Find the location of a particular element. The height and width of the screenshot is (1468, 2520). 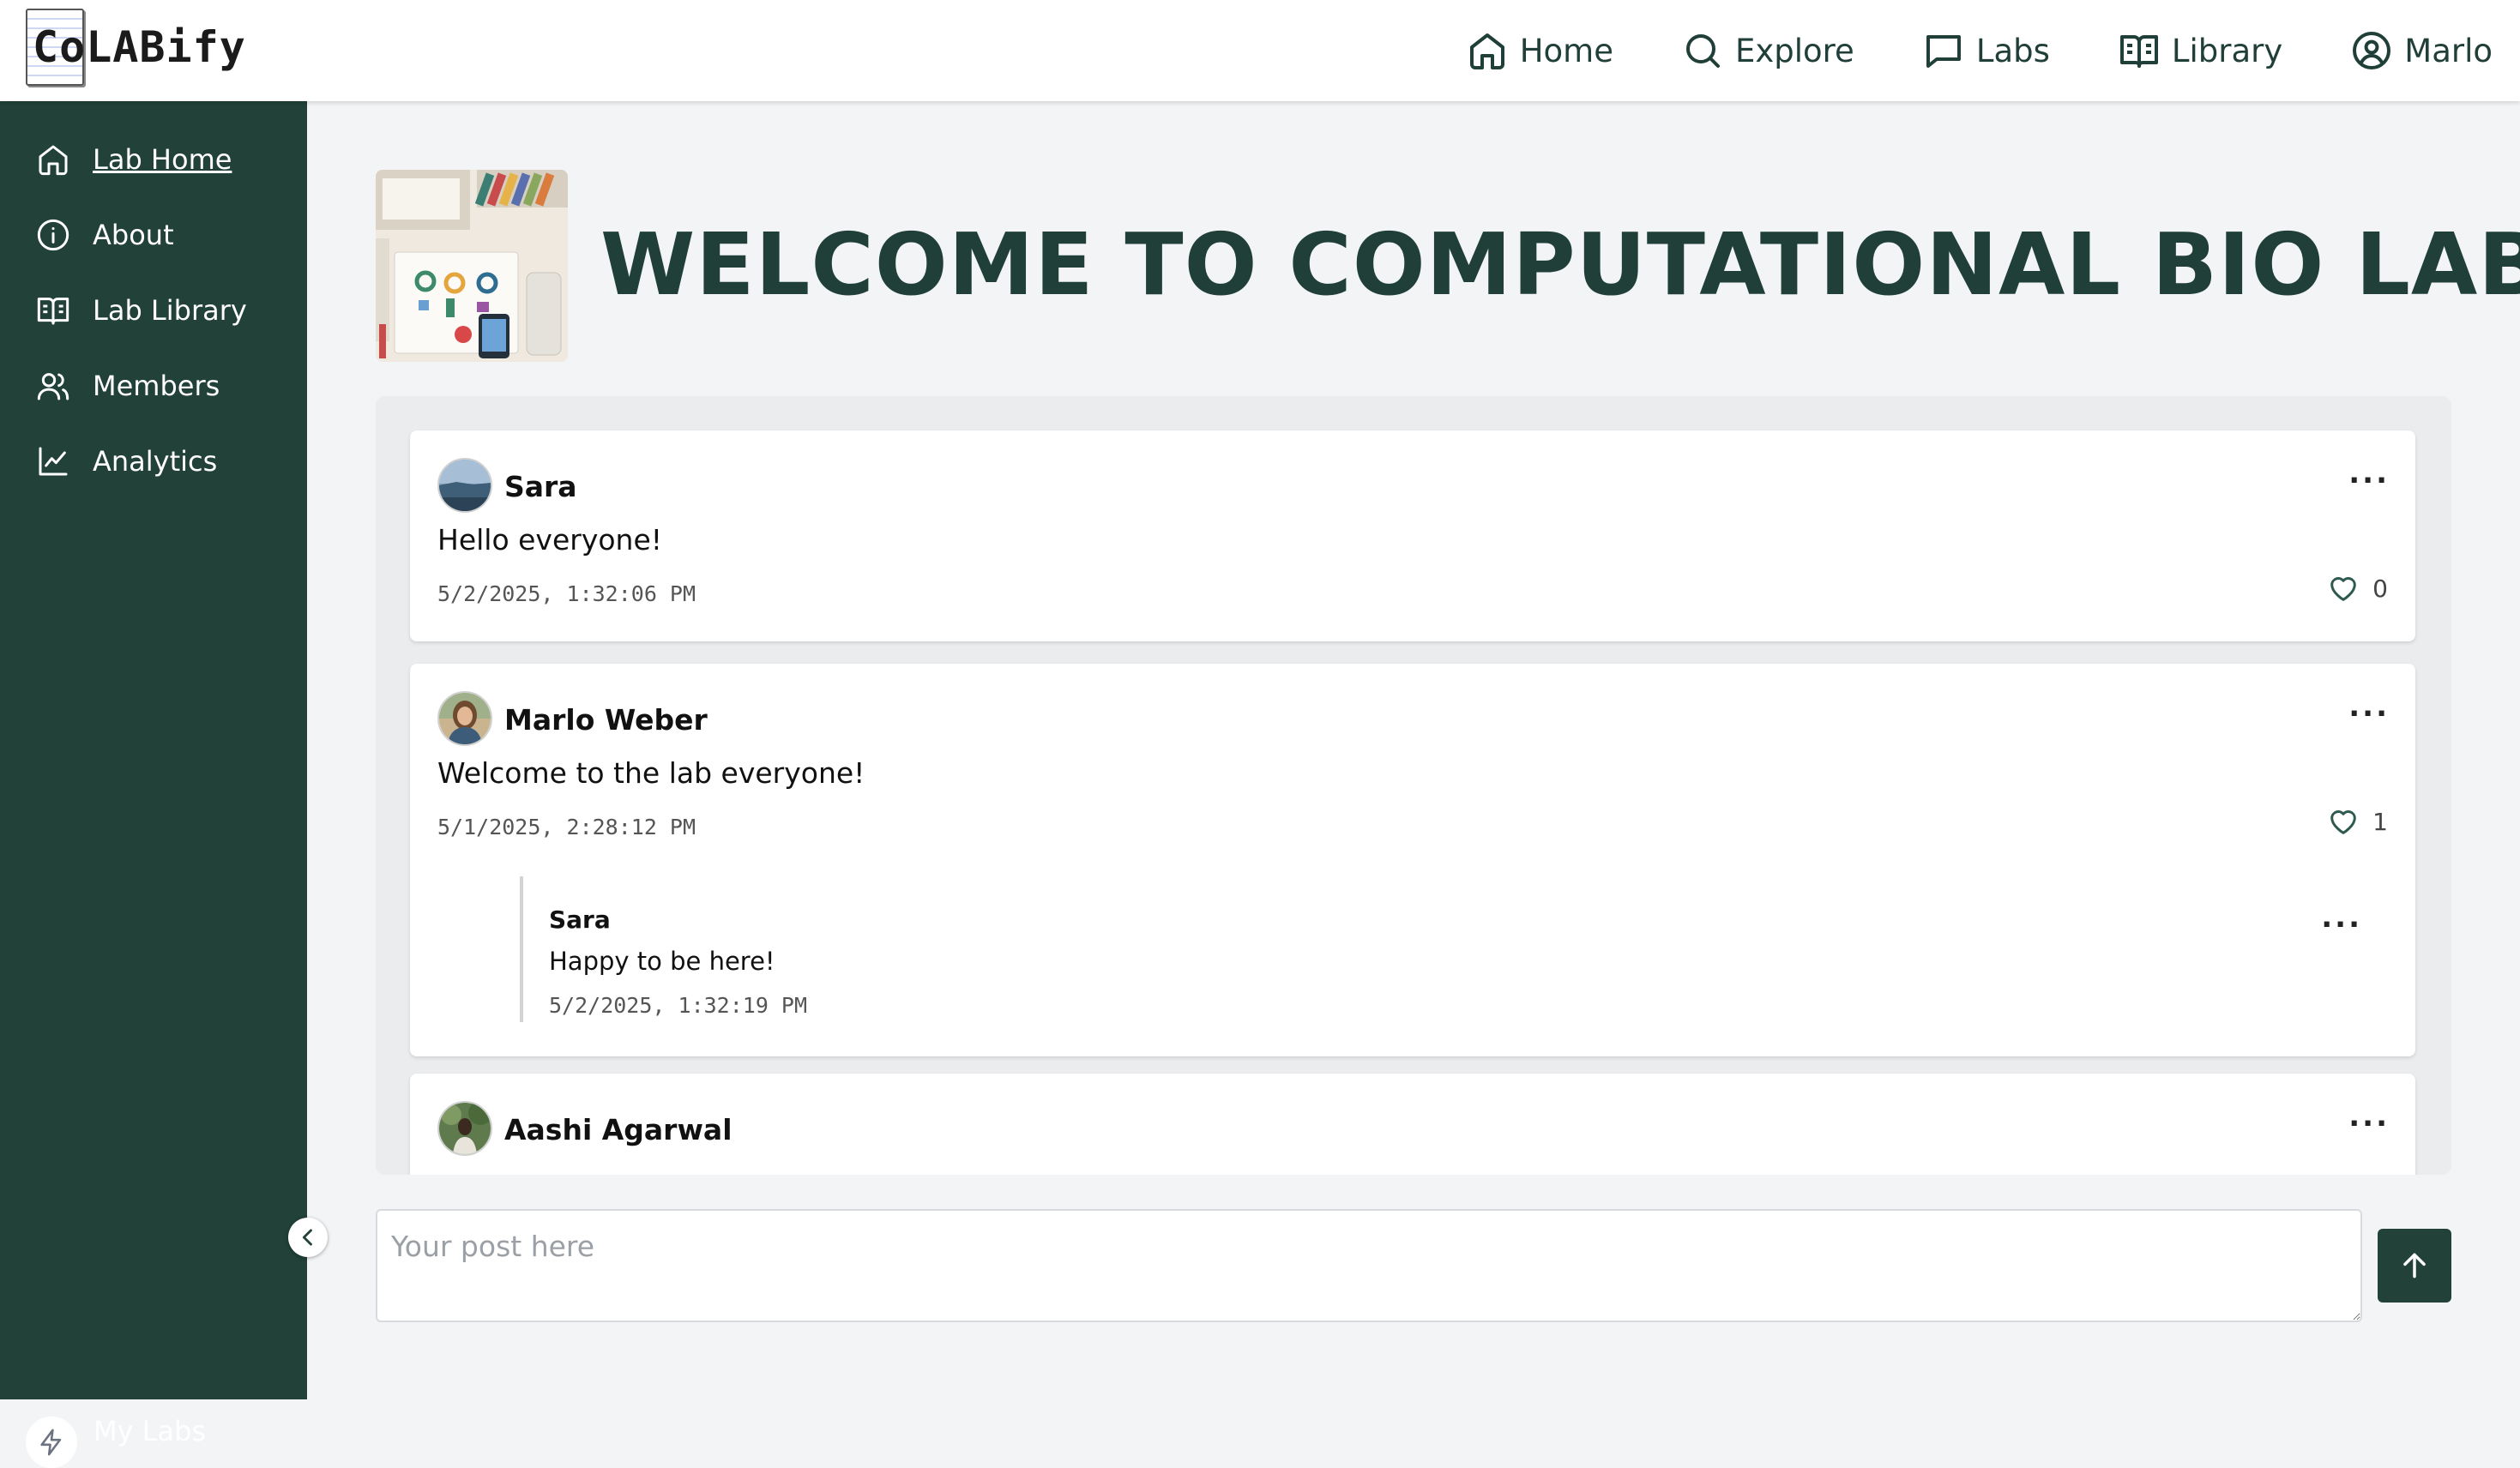

like-count: 0 is located at coordinates (2380, 588).